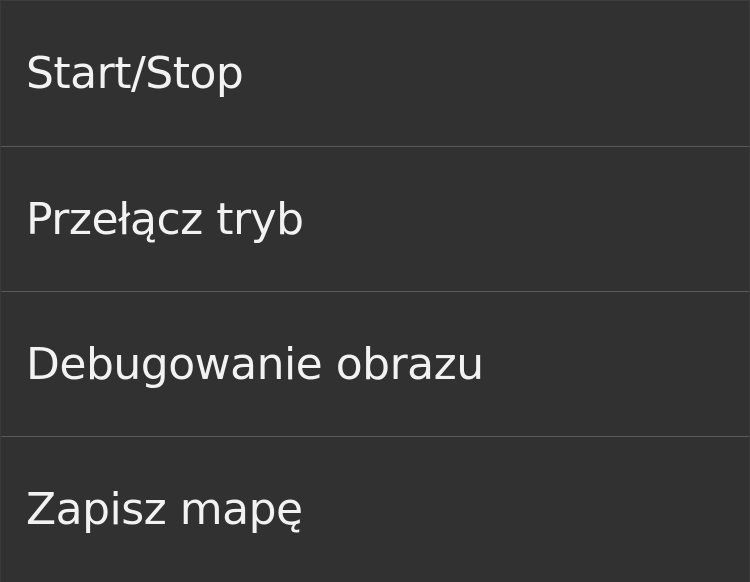 This screenshot has width=750, height=582. I want to click on menu-item-label: Debugowanie obrazu, so click(255, 364).